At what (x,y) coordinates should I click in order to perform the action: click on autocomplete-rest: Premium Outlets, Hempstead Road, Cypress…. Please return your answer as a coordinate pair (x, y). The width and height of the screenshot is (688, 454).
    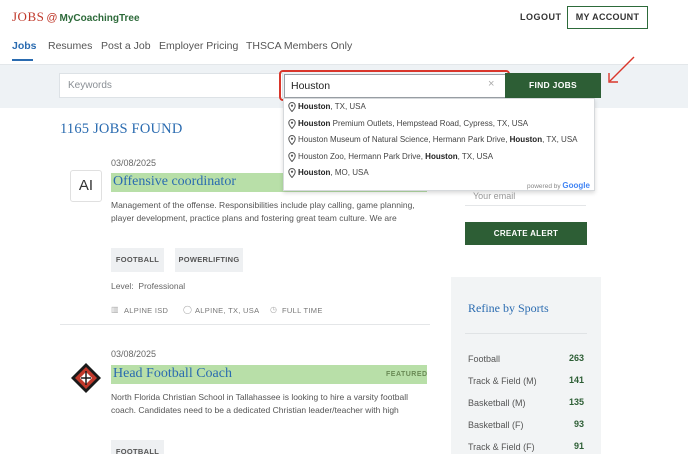
    Looking at the image, I should click on (429, 123).